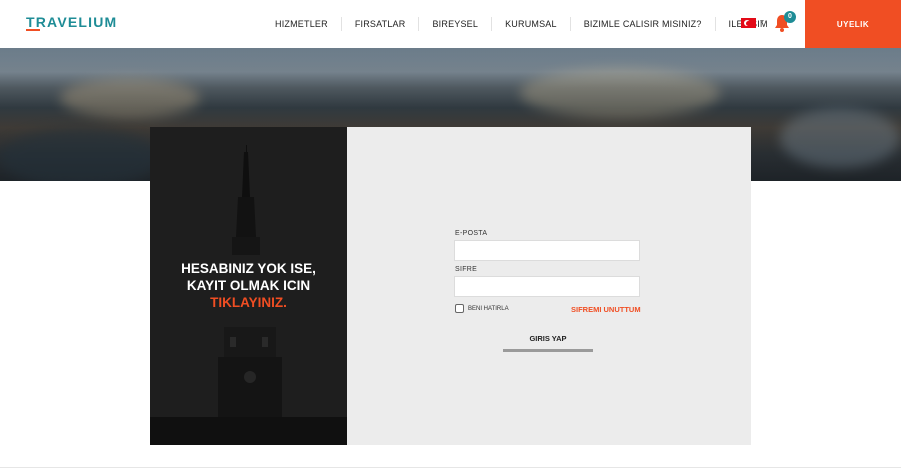 This screenshot has width=901, height=470. I want to click on password-field, so click(547, 286).